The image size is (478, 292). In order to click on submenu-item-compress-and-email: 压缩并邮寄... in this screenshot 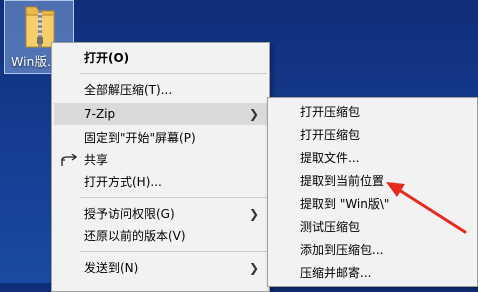, I will do `click(372, 273)`.